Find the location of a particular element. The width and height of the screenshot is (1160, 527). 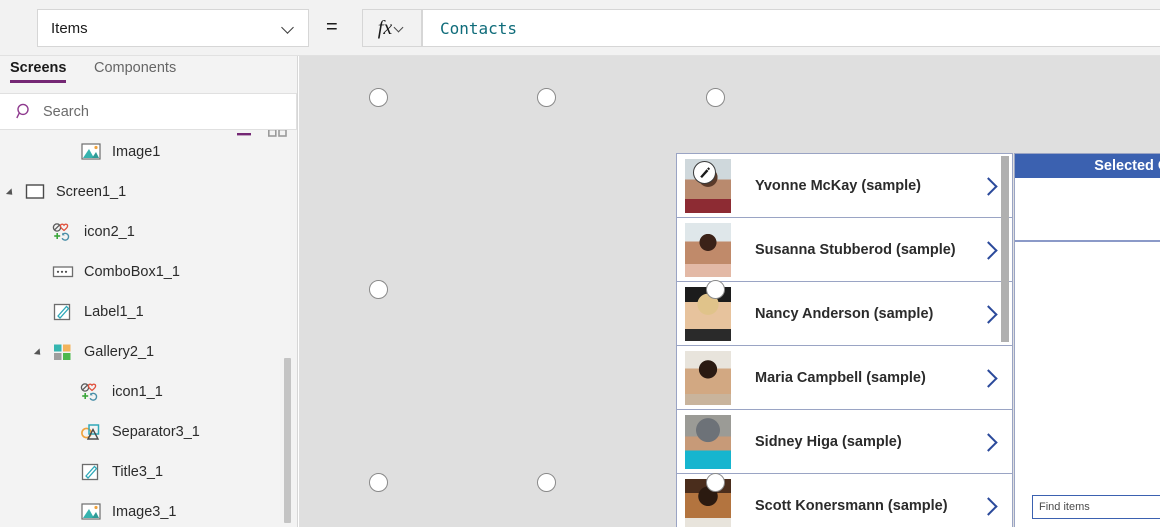

resize-handle-top-left is located at coordinates (378, 97).